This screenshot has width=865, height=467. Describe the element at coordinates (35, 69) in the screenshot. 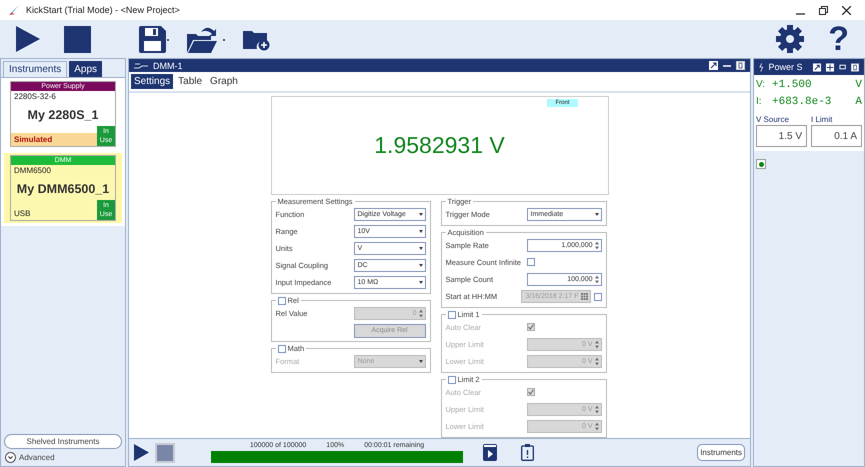

I see `sidebar-tab: Instruments` at that location.